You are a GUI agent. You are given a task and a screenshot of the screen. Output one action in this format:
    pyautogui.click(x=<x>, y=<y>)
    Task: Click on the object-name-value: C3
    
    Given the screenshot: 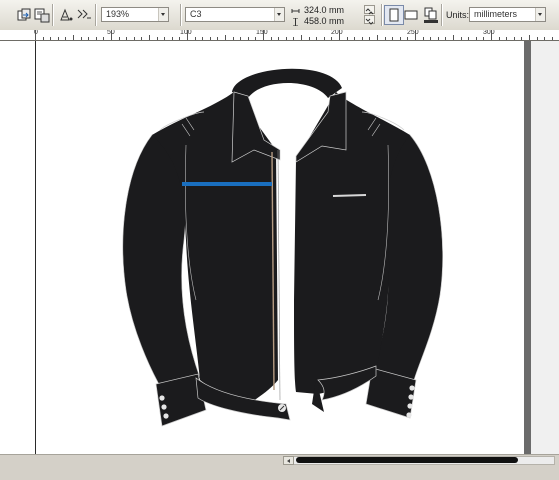 What is the action you would take?
    pyautogui.click(x=196, y=14)
    